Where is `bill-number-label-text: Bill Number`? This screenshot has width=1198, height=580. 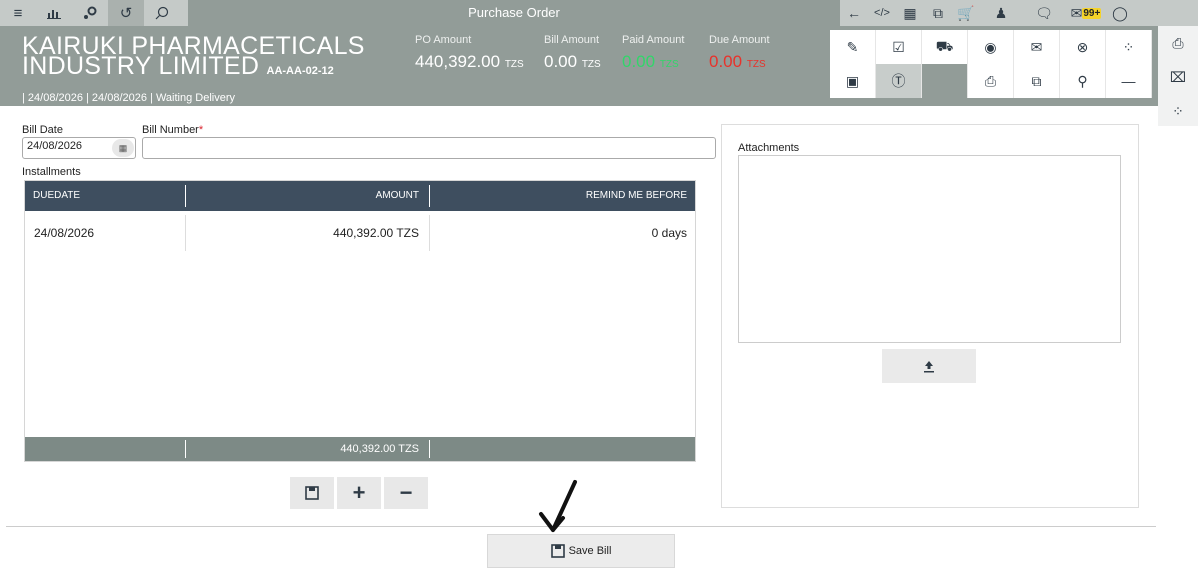 bill-number-label-text: Bill Number is located at coordinates (170, 130).